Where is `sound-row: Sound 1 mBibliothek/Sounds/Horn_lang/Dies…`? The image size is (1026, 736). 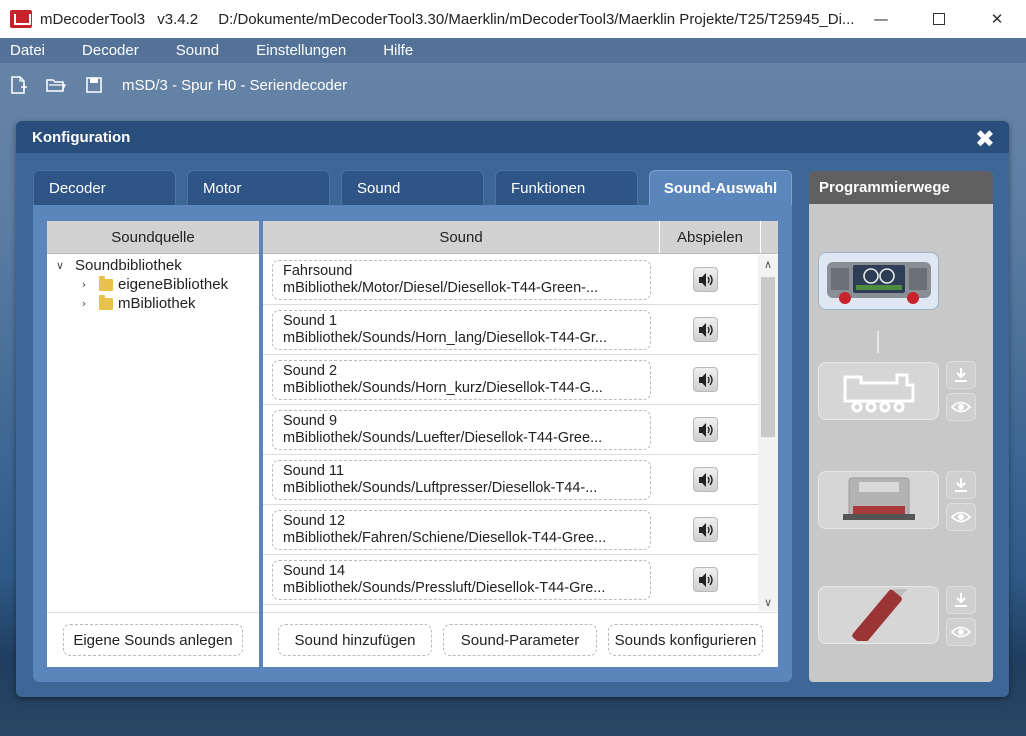
sound-row: Sound 1 mBibliothek/Sounds/Horn_lang/Dies… is located at coordinates (510, 330).